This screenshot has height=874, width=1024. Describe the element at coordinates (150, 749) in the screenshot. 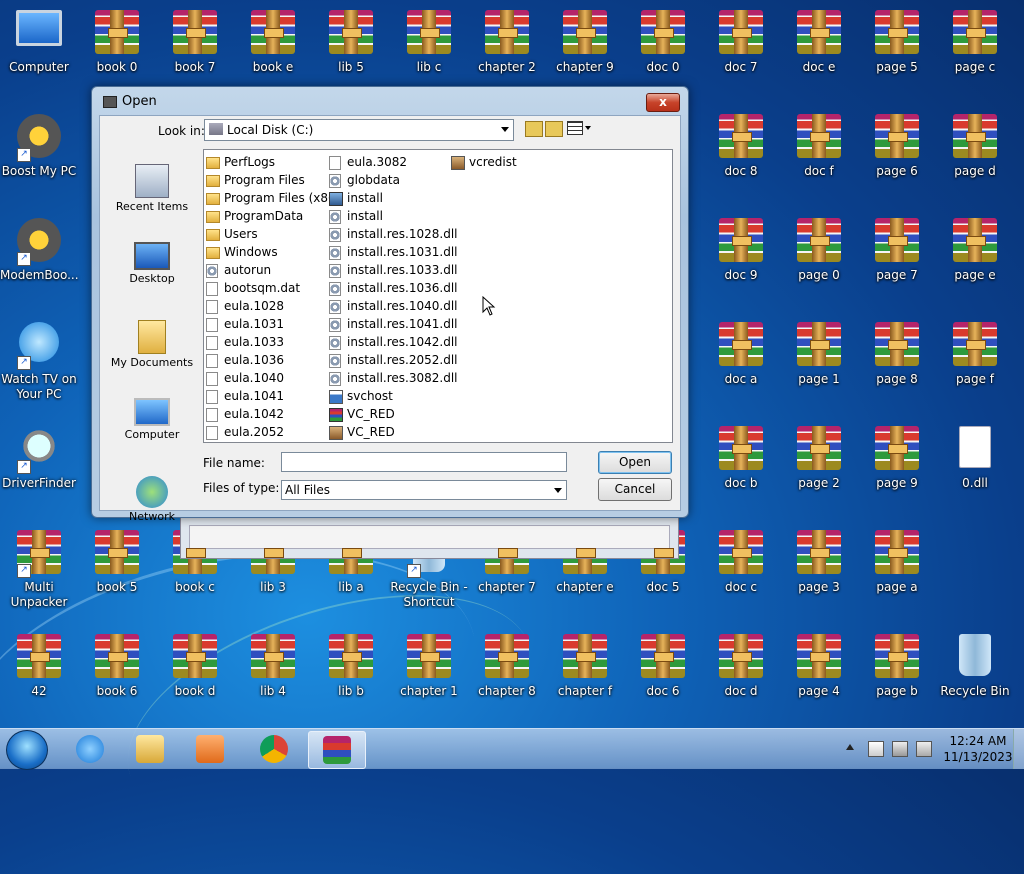

I see `taskbar-app-explorer` at that location.